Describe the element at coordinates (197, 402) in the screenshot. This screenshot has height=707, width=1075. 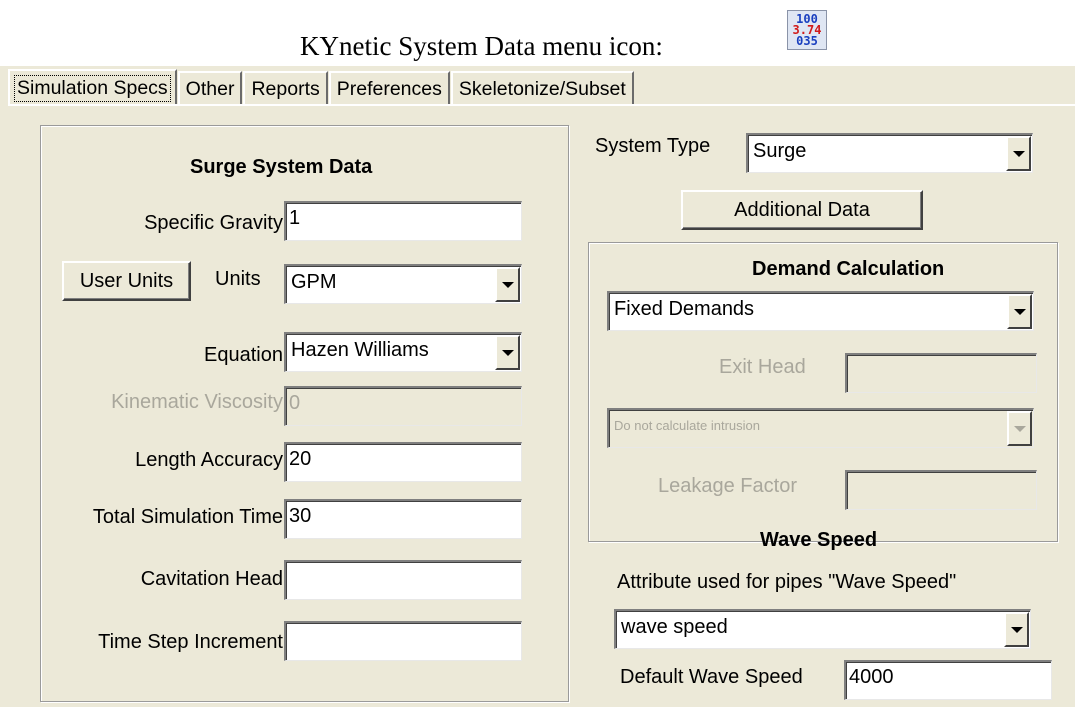
I see `kinematic-viscosity-label: Kinematic Viscosity` at that location.